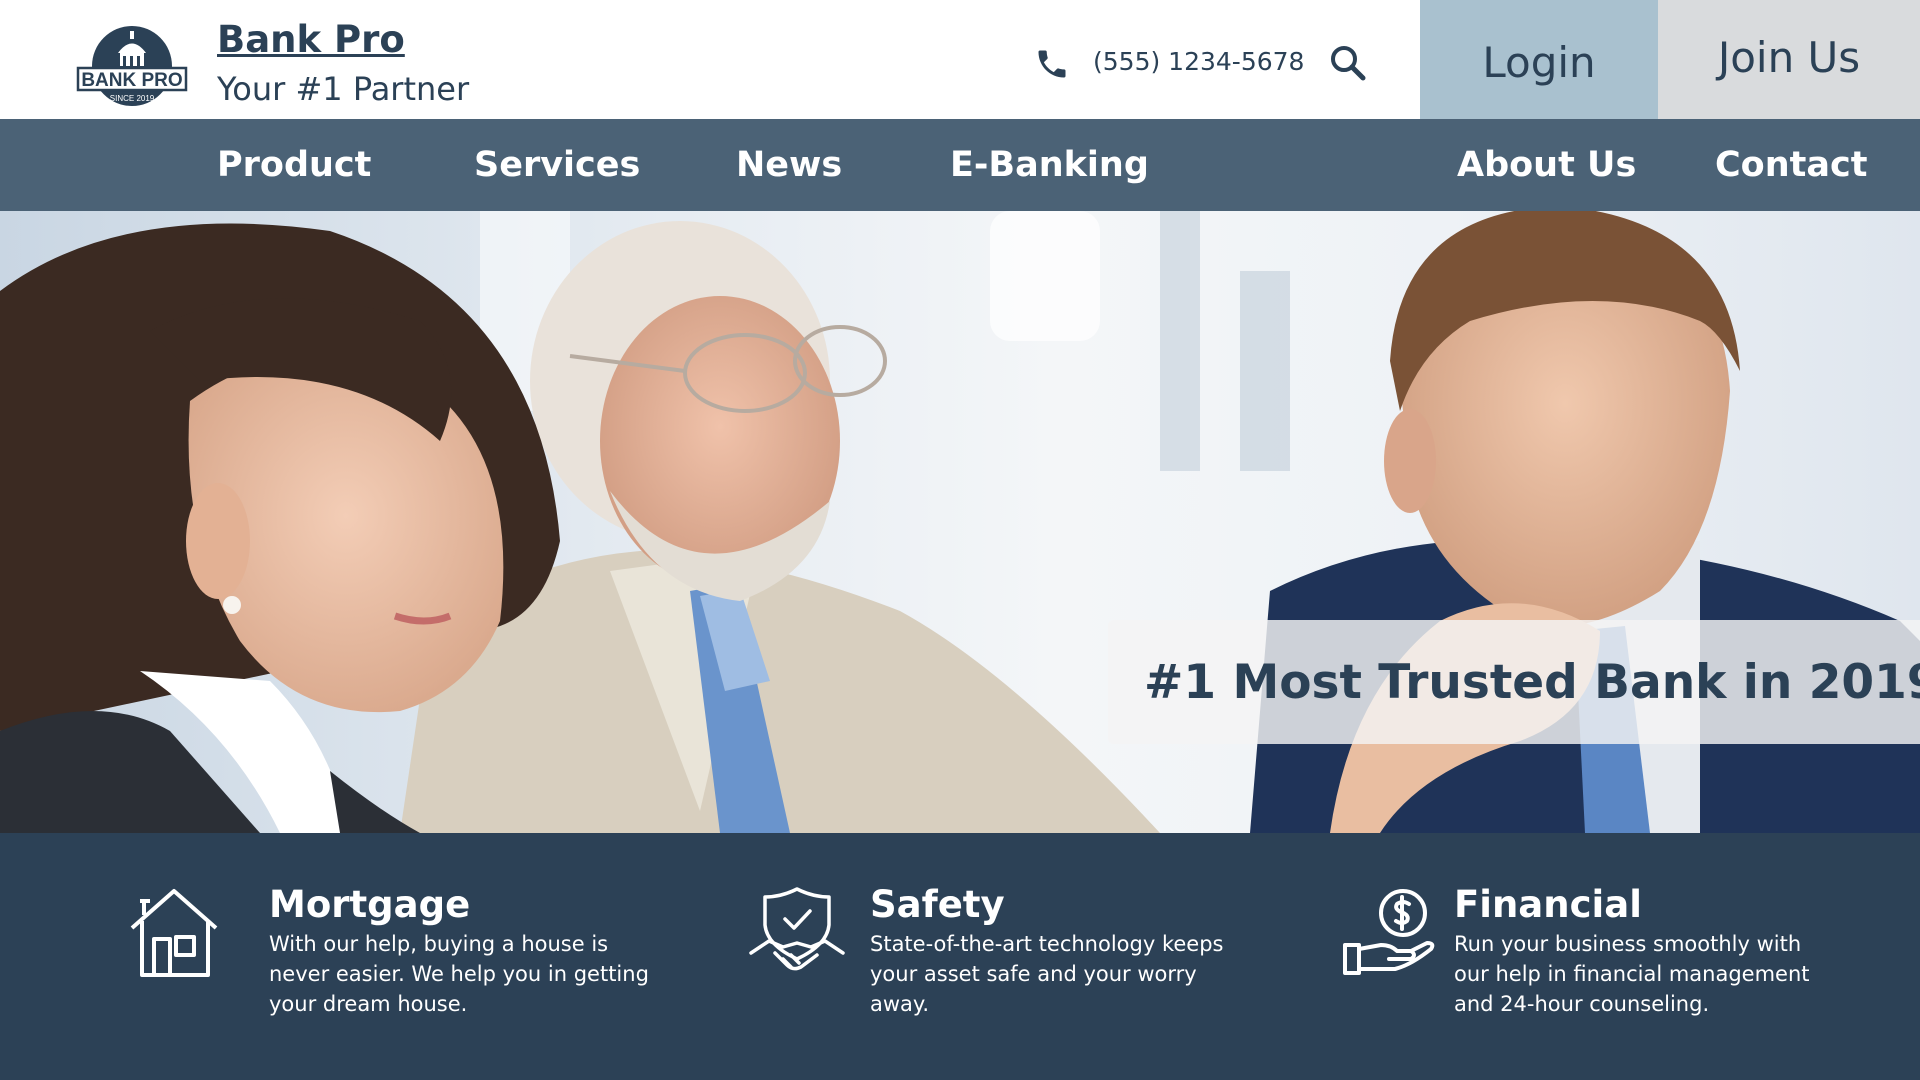  What do you see at coordinates (1548, 904) in the screenshot?
I see `feature-title-financial: Financial` at bounding box center [1548, 904].